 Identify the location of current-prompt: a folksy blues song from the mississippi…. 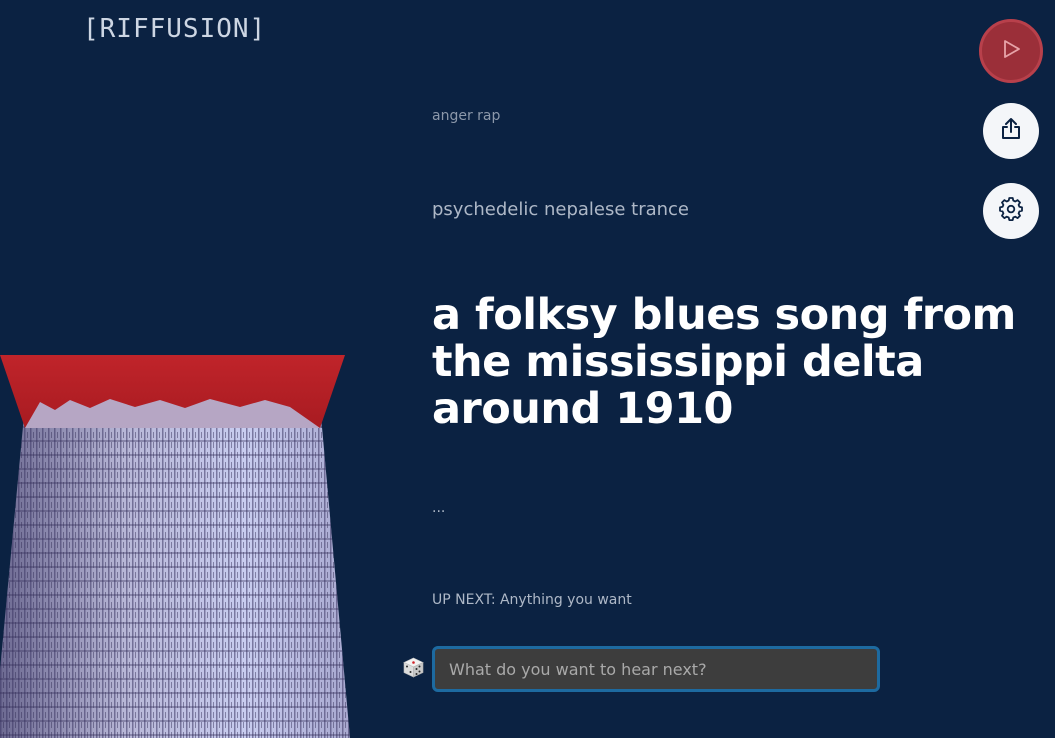
(724, 362).